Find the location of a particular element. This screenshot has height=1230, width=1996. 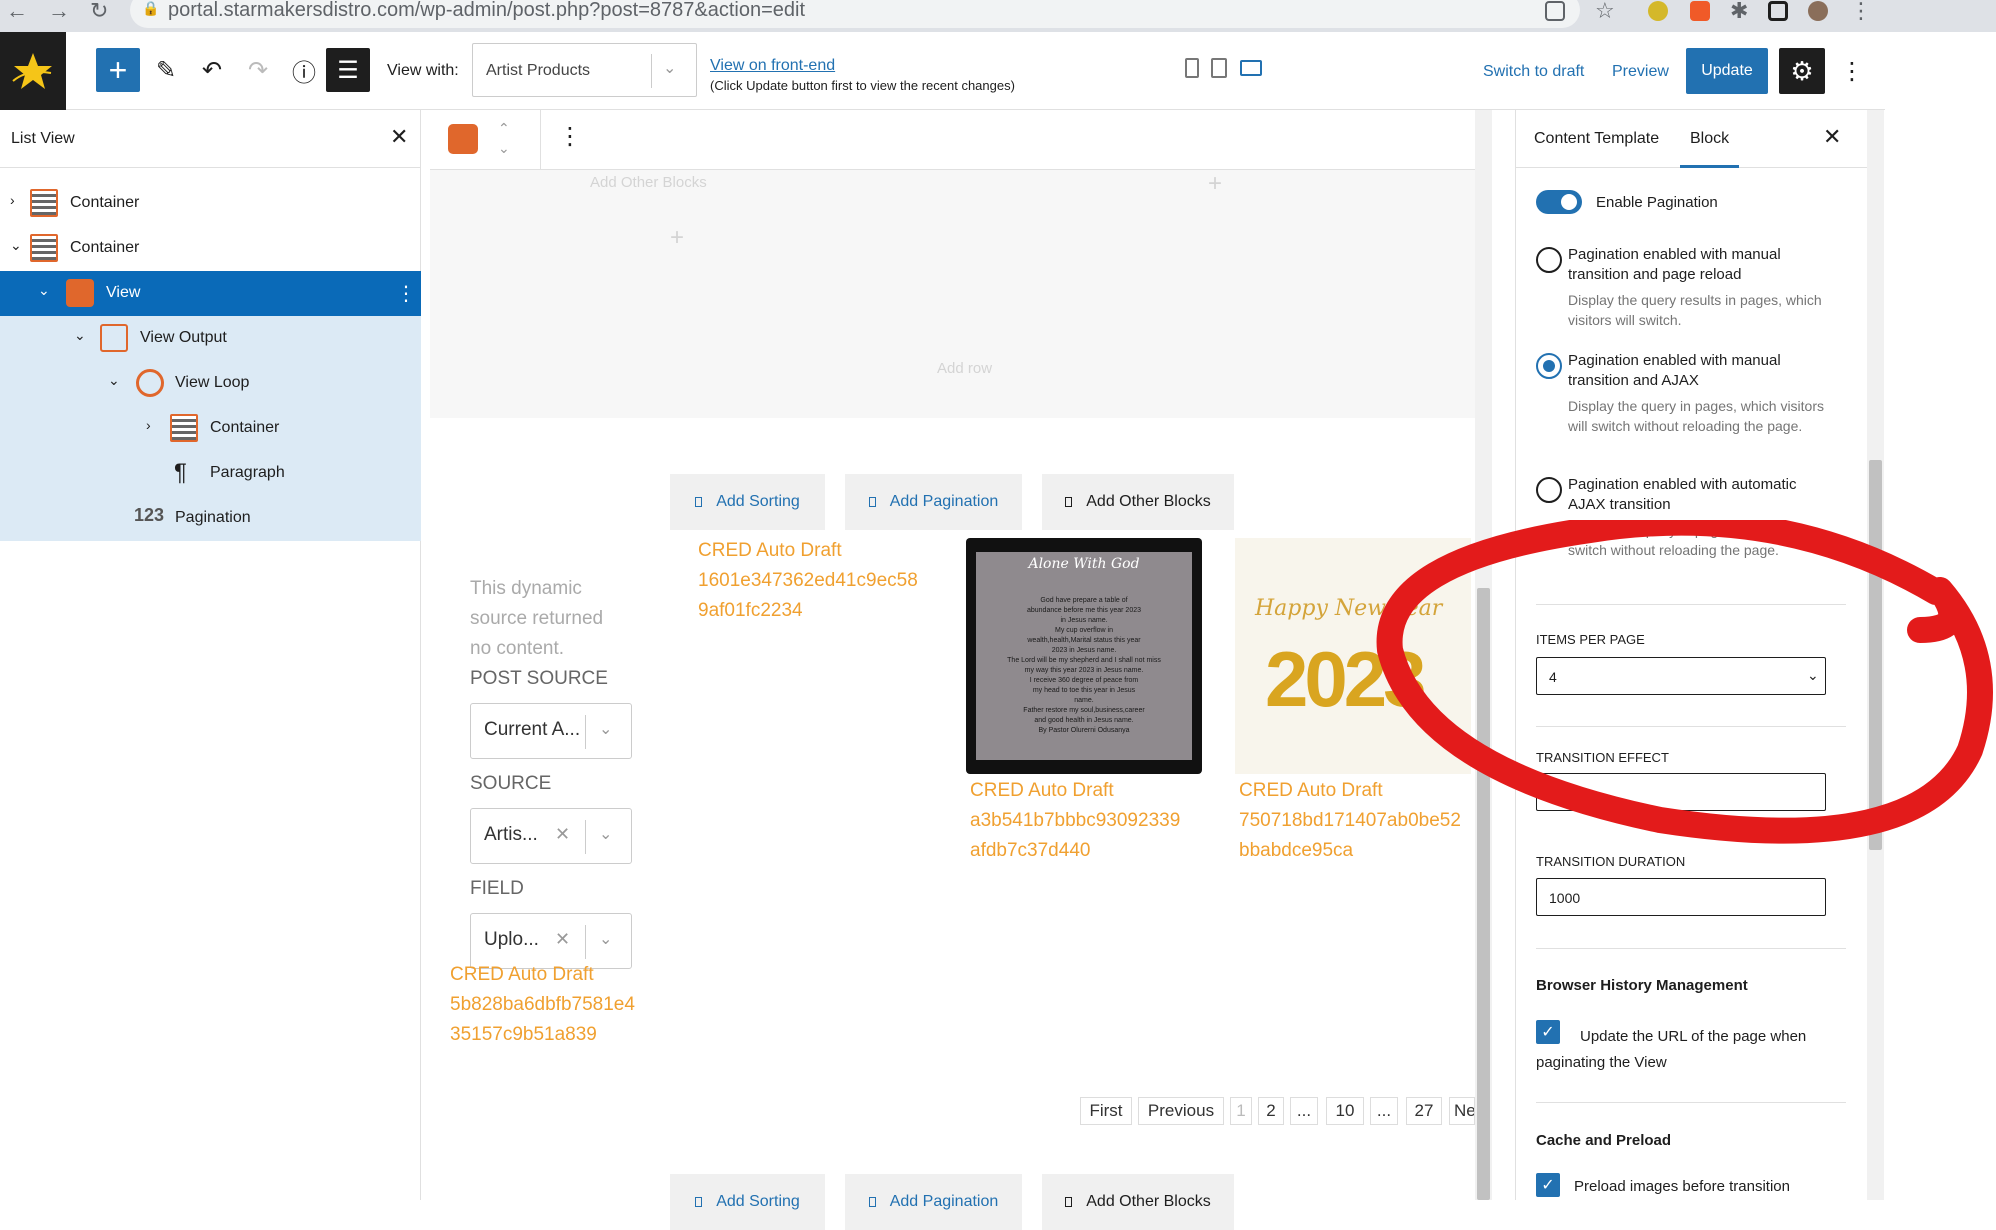

info-icon: ⓘ is located at coordinates (304, 70).